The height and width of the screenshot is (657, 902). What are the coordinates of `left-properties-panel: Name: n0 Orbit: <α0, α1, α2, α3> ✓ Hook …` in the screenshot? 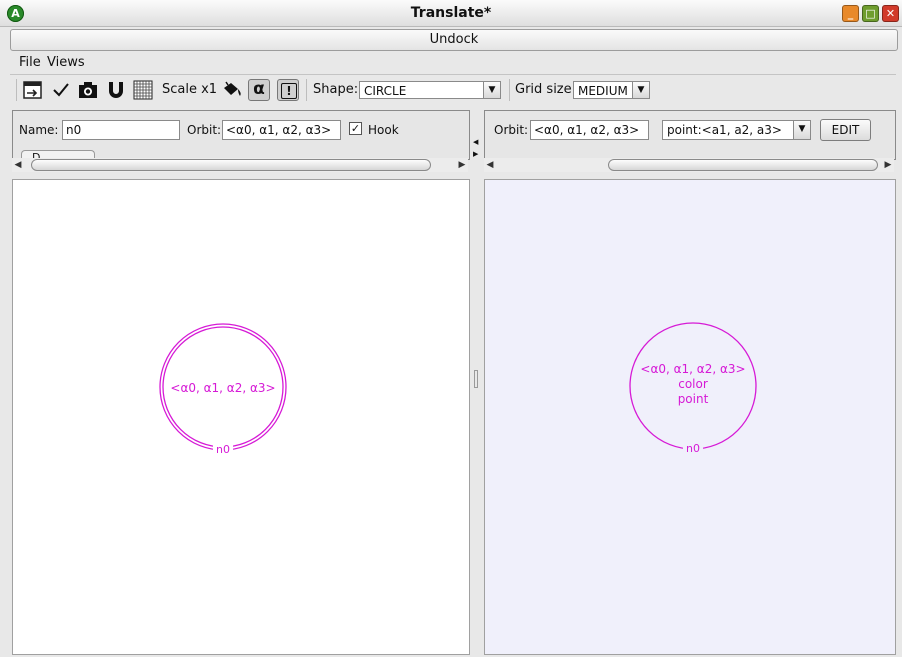 It's located at (241, 135).